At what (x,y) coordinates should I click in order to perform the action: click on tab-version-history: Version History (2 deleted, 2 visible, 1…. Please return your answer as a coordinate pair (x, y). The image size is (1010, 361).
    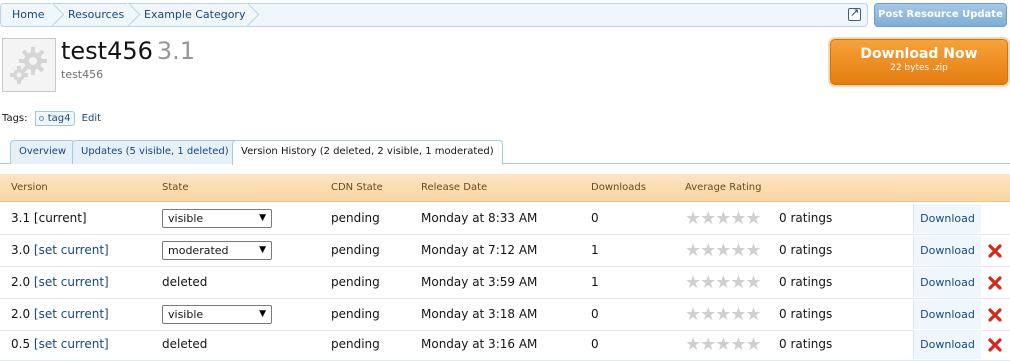
    Looking at the image, I should click on (367, 152).